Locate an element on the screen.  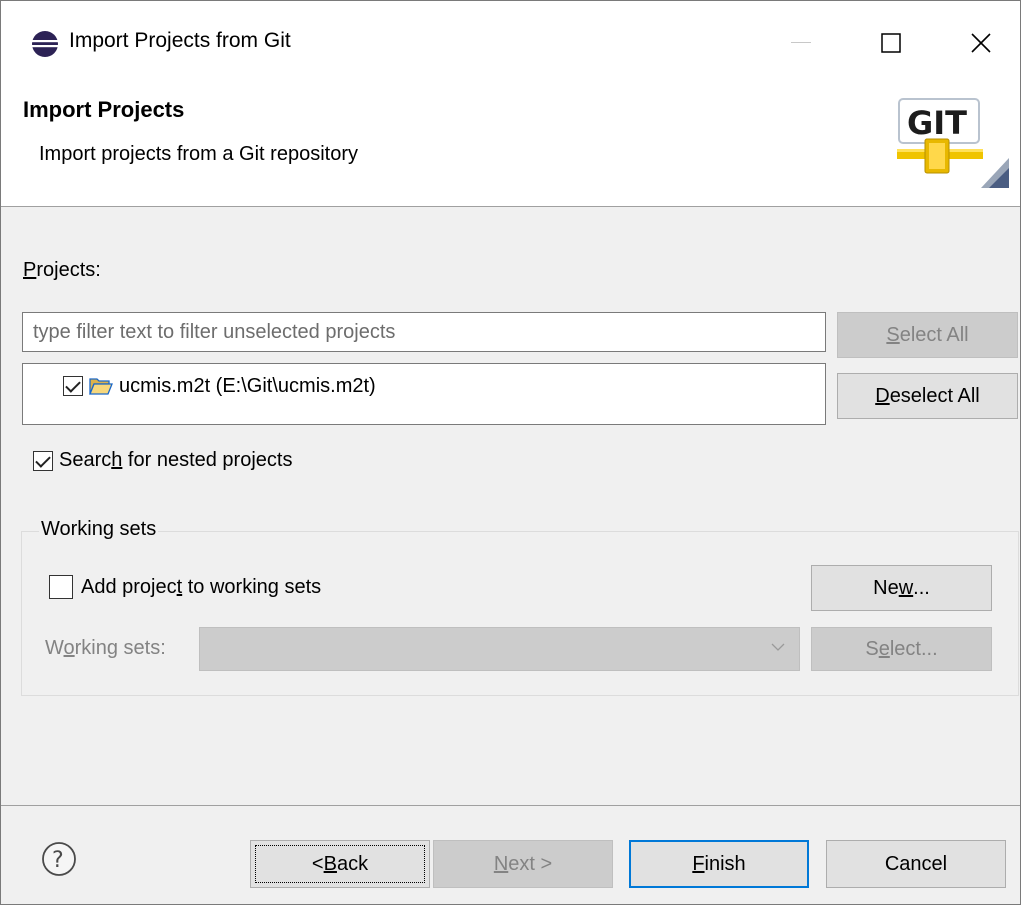
back-button: < Back is located at coordinates (340, 864).